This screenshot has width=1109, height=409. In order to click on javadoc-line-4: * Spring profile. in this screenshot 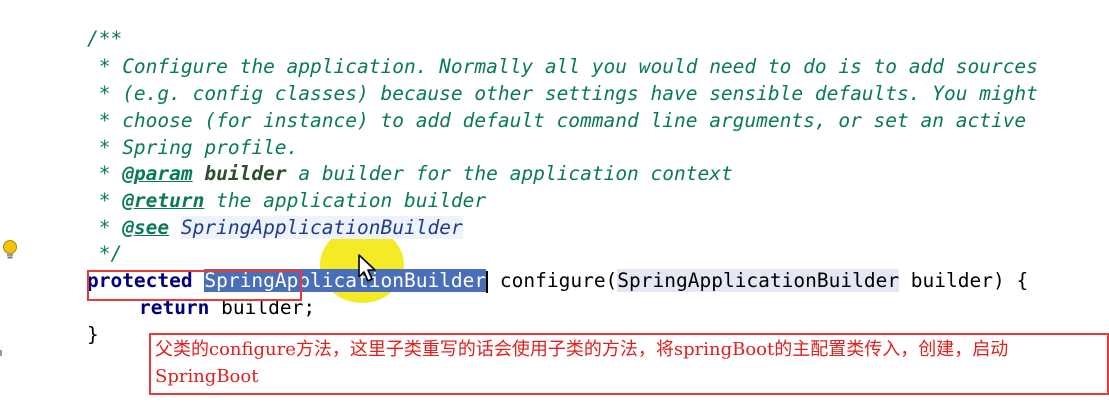, I will do `click(169, 134)`.